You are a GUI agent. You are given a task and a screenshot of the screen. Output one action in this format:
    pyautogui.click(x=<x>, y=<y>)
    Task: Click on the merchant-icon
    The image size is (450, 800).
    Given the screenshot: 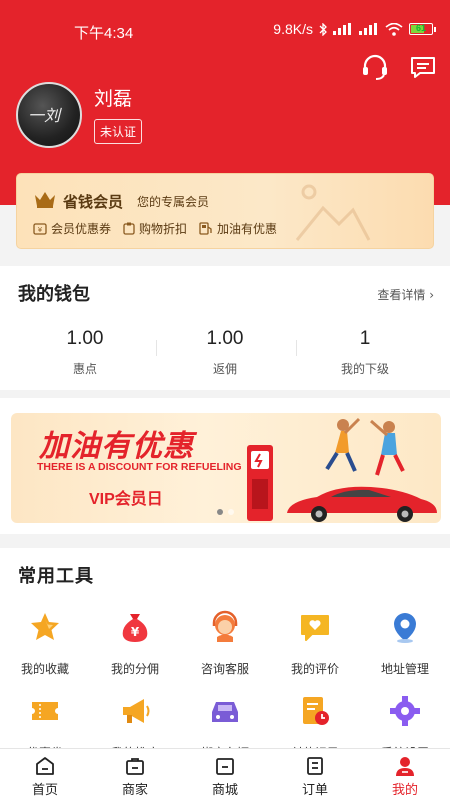 What is the action you would take?
    pyautogui.click(x=135, y=766)
    